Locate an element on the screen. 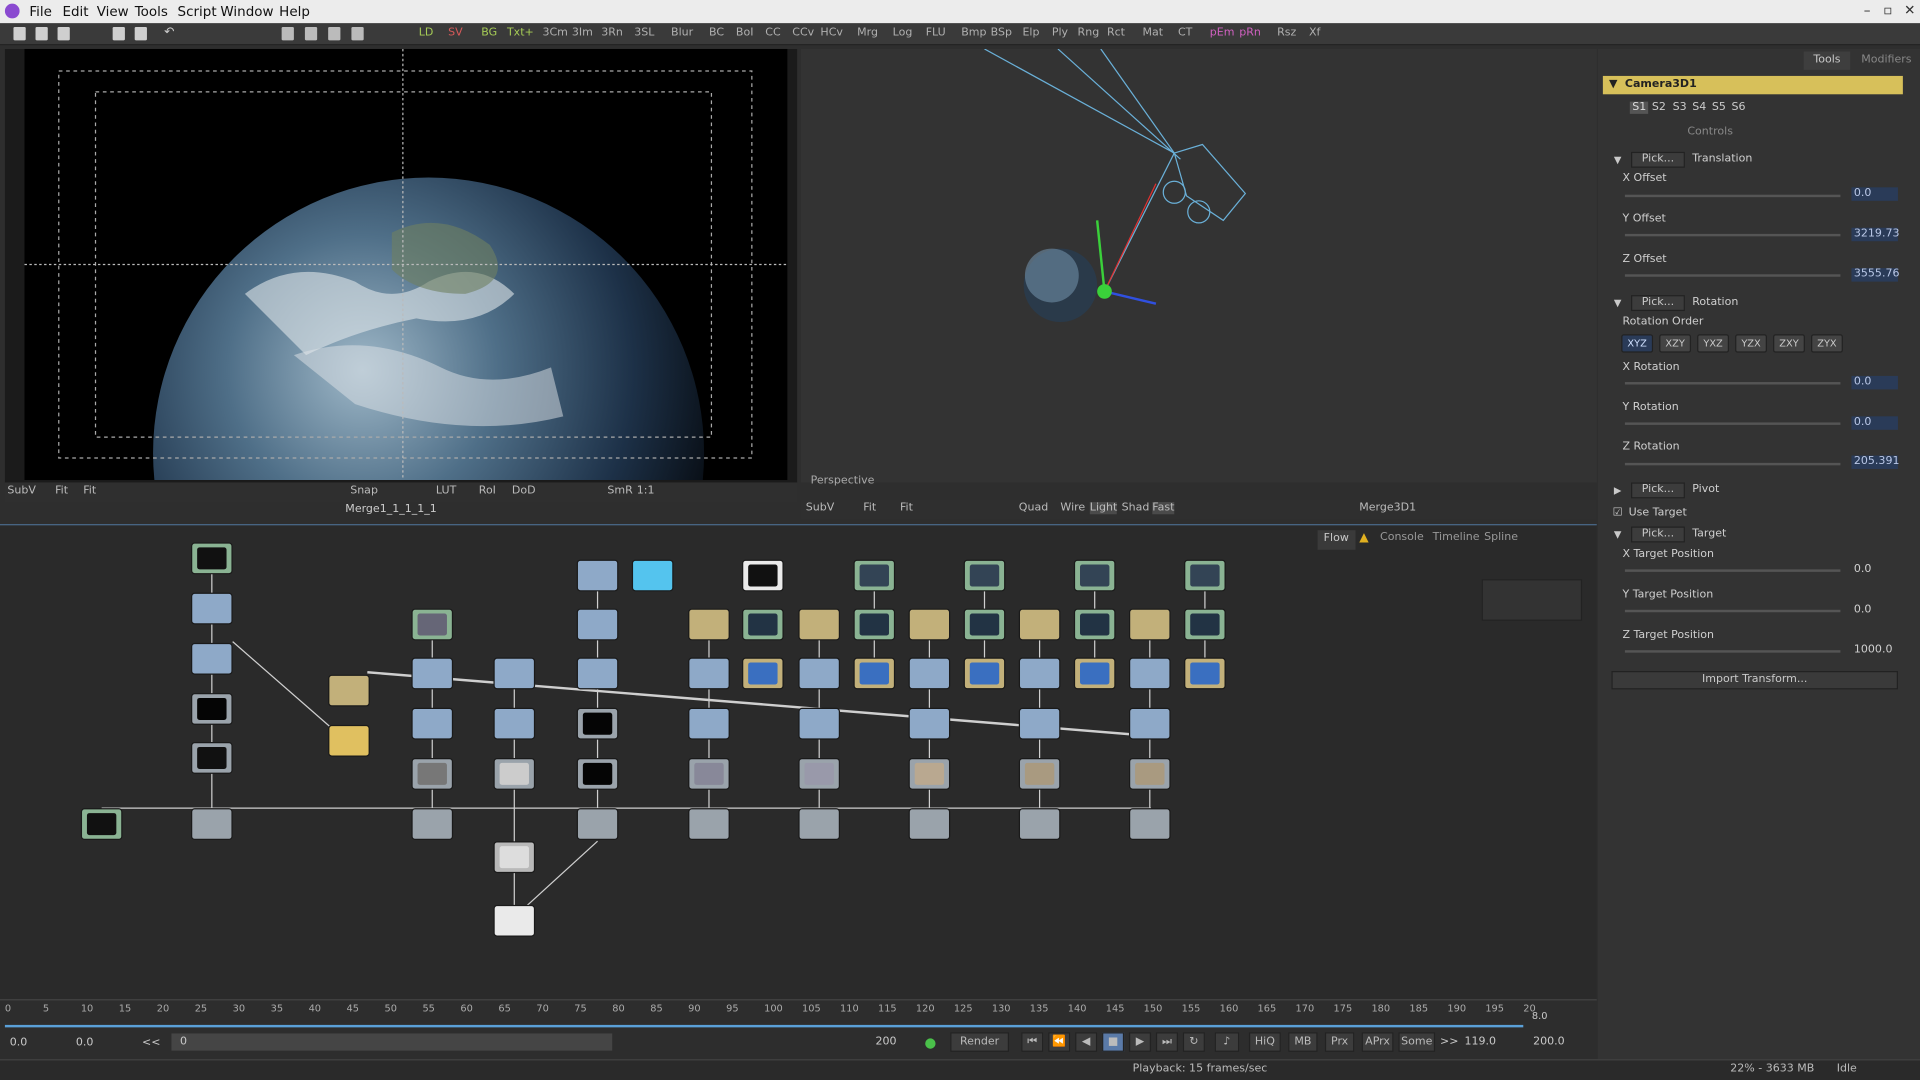 The height and width of the screenshot is (1080, 1920). y-offset-value: 3219.73 is located at coordinates (1875, 234).